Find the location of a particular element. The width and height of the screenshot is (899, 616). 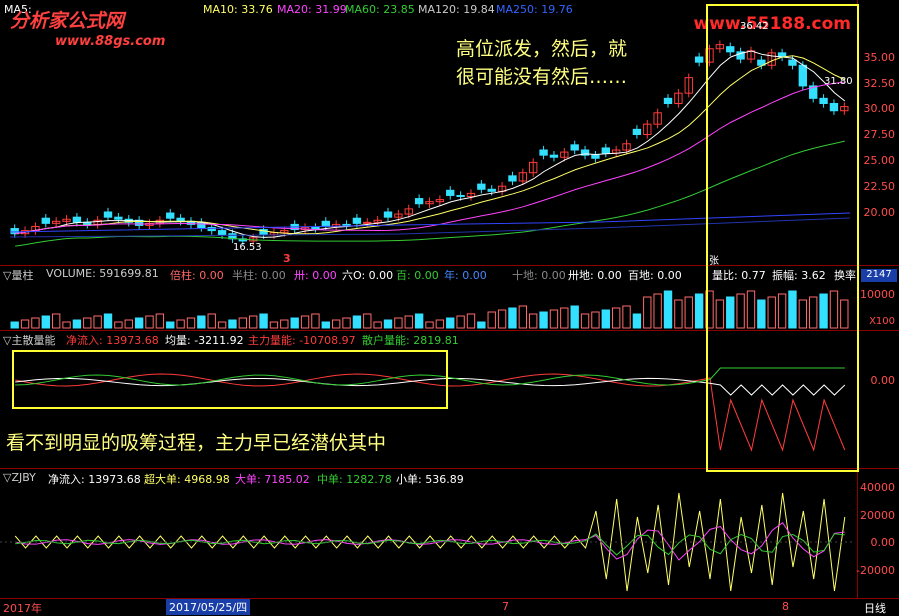

annotation-mid: 看不到明显的吸筹过程，主力早已经潜伏其中 is located at coordinates (196, 443).